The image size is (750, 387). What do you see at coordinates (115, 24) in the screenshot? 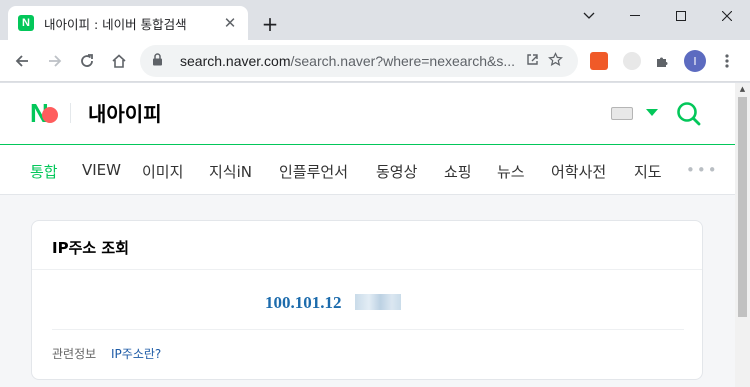
I see `tab-title: 내아이피 : 네이버 통합검색` at bounding box center [115, 24].